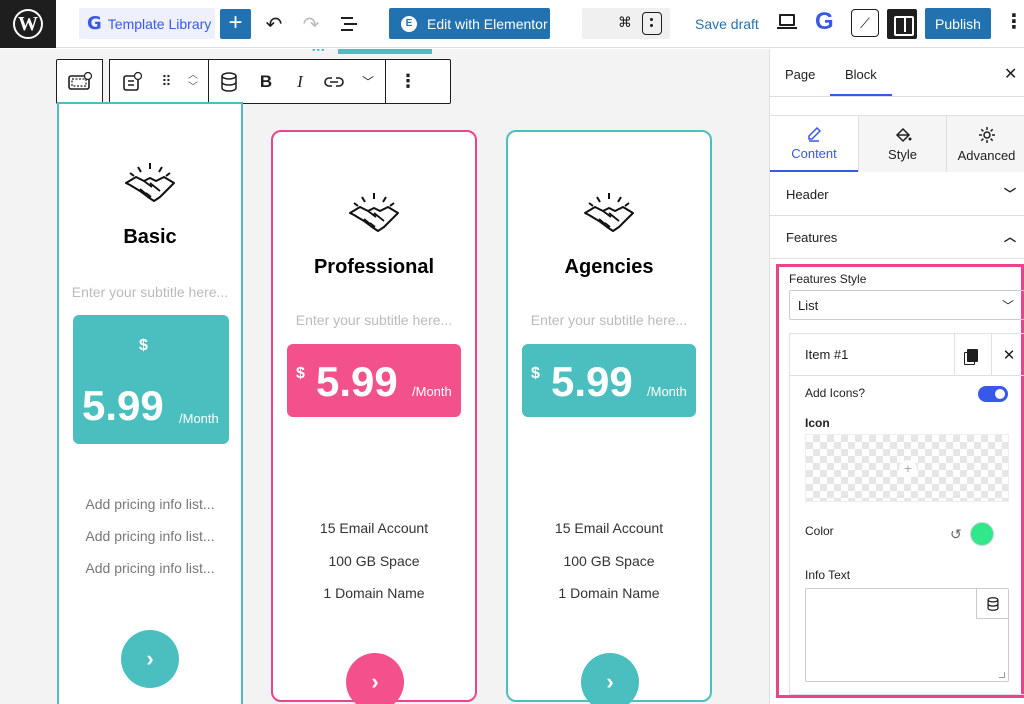 The height and width of the screenshot is (704, 1024). I want to click on add-block-button: +, so click(235, 24).